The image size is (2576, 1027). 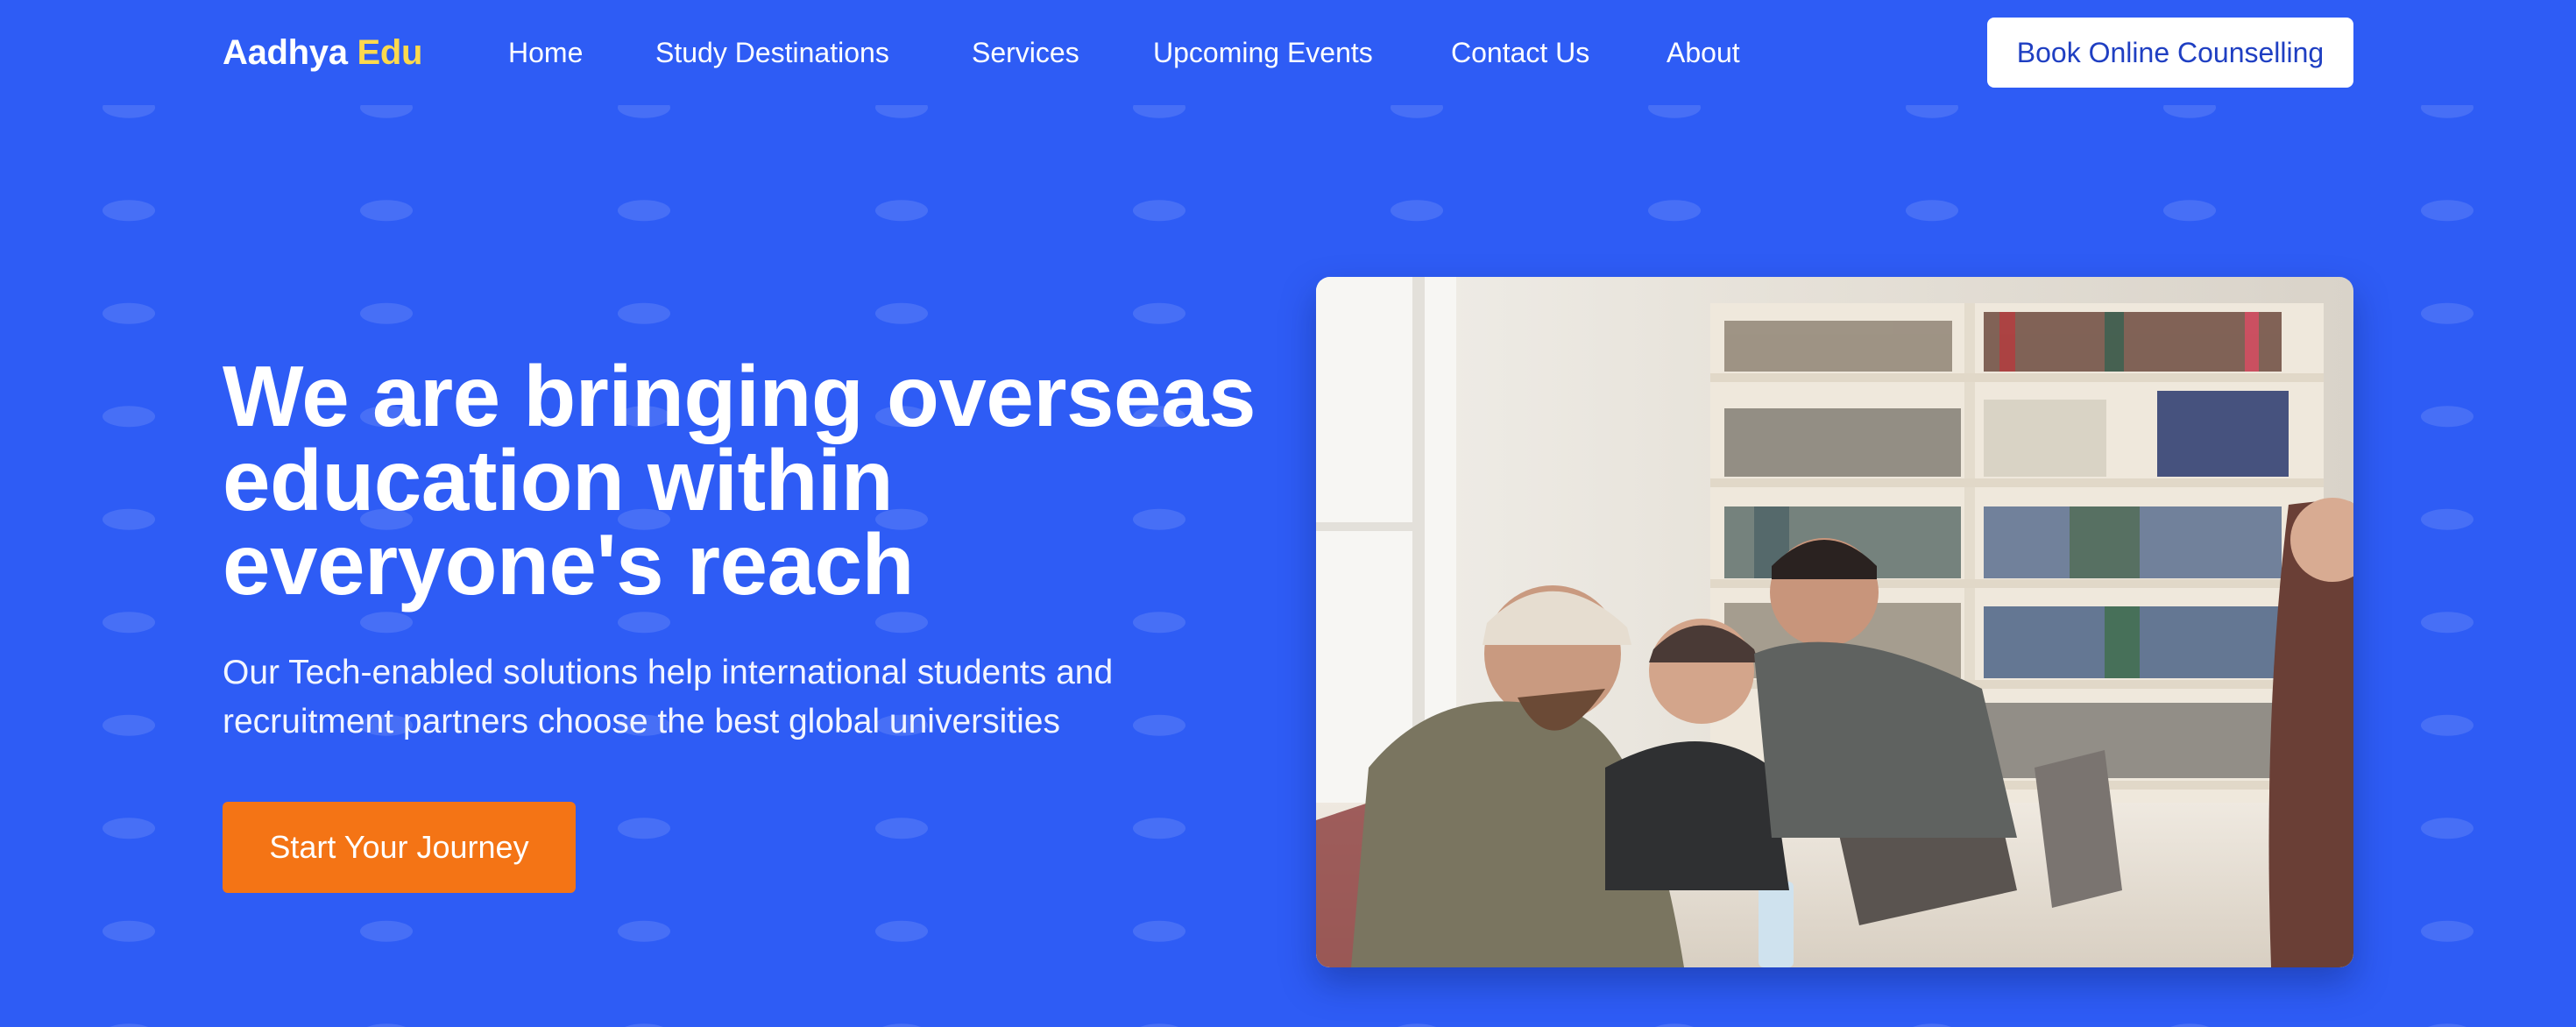 I want to click on nav-link-about: About, so click(x=1703, y=52).